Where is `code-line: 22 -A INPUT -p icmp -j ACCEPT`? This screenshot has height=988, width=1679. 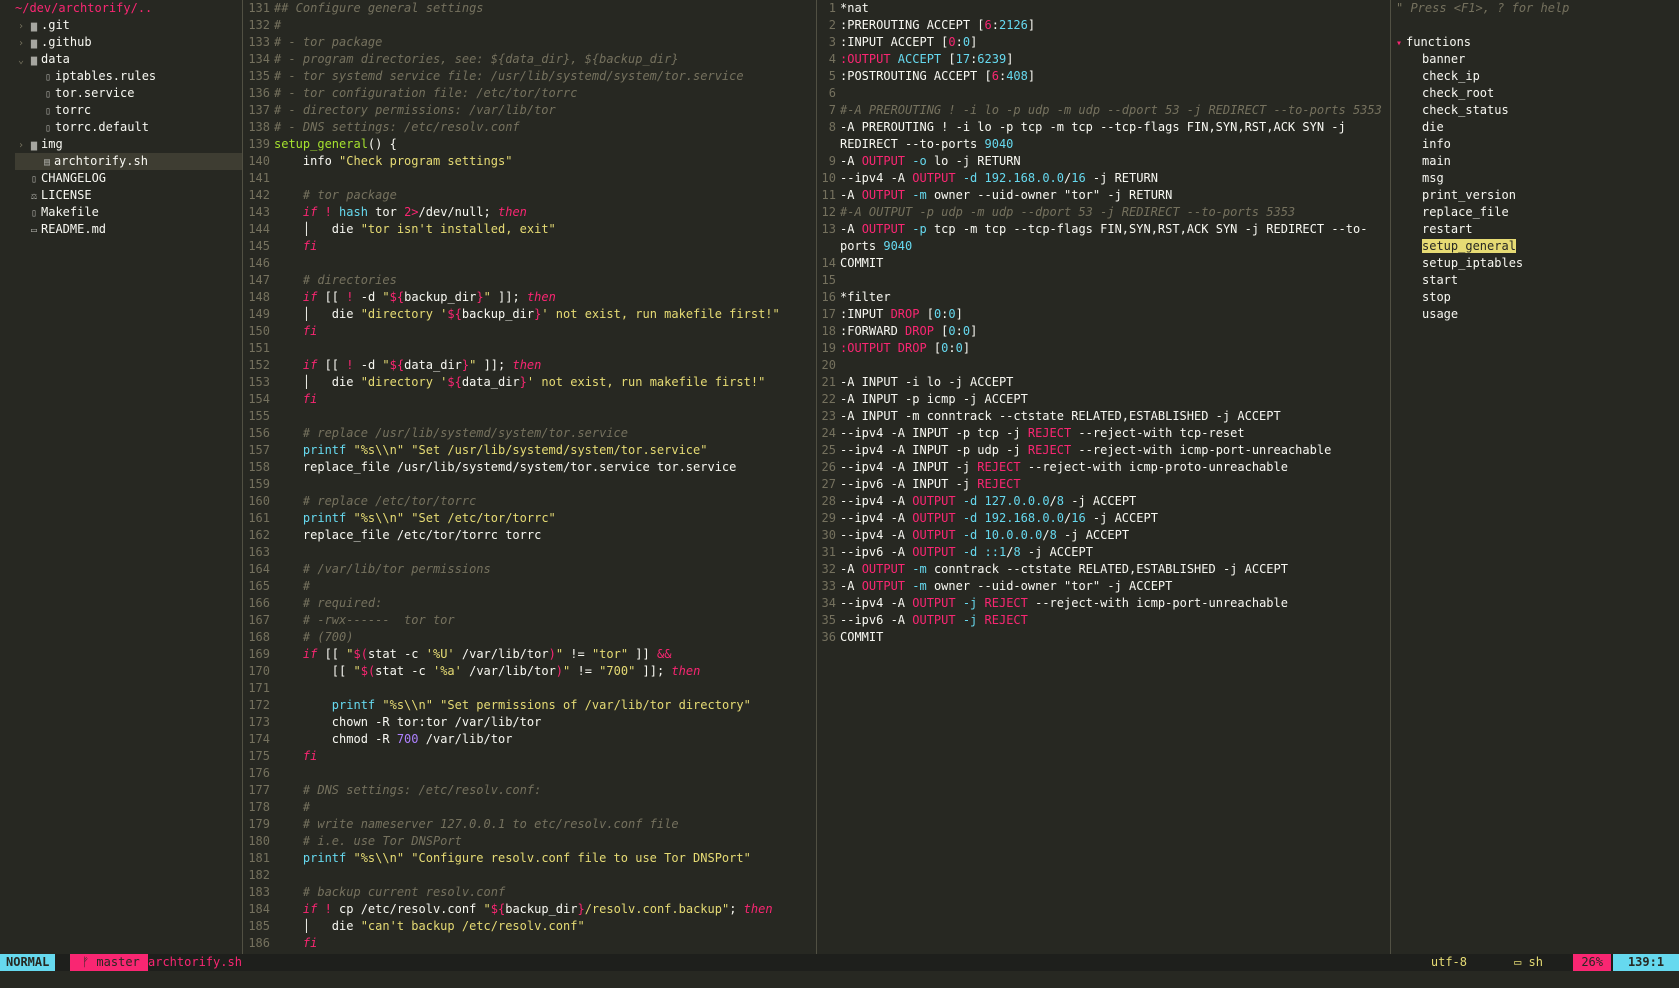 code-line: 22 -A INPUT -p icmp -j ACCEPT is located at coordinates (1104, 399).